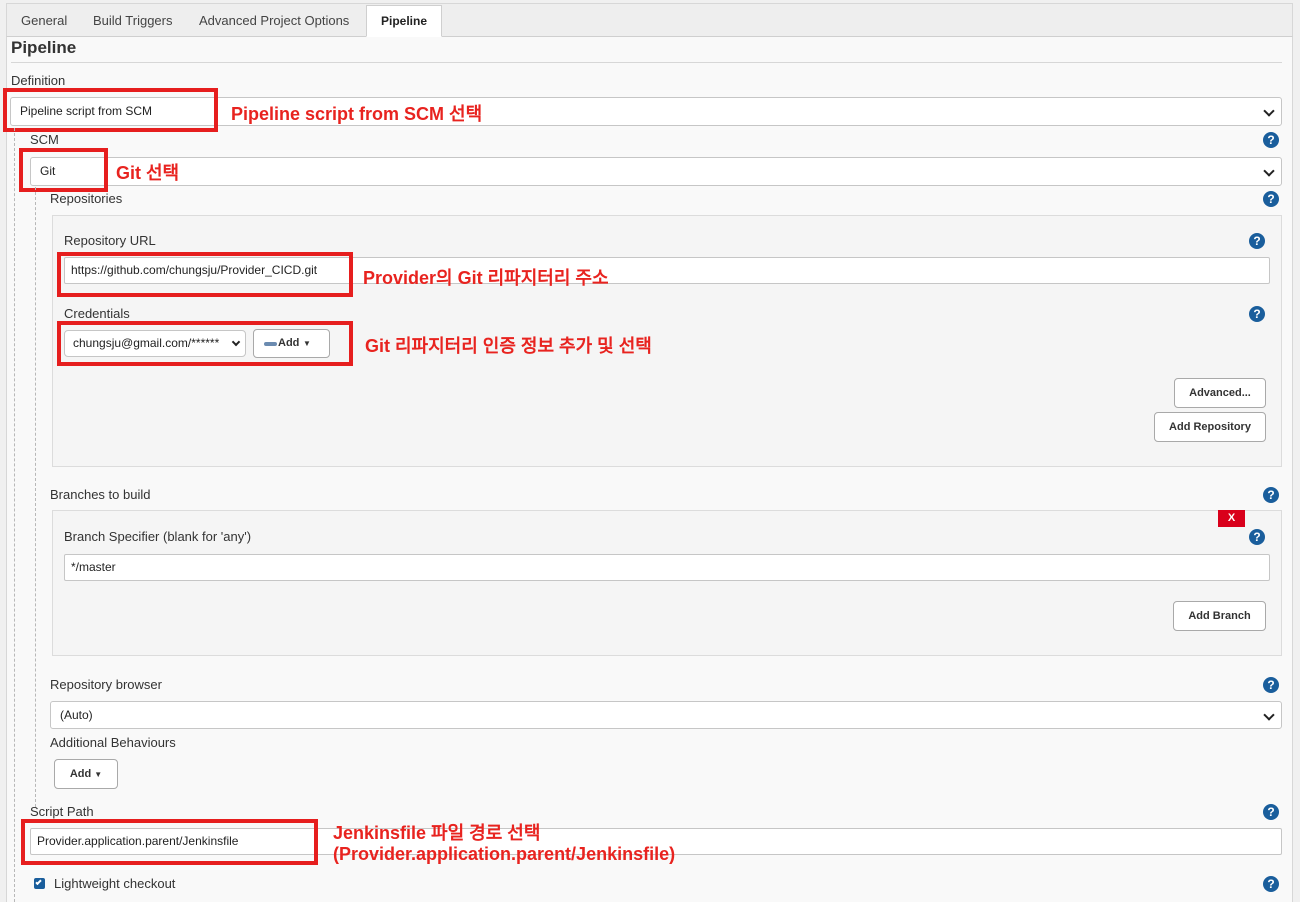  Describe the element at coordinates (646, 62) in the screenshot. I see `section-divider` at that location.